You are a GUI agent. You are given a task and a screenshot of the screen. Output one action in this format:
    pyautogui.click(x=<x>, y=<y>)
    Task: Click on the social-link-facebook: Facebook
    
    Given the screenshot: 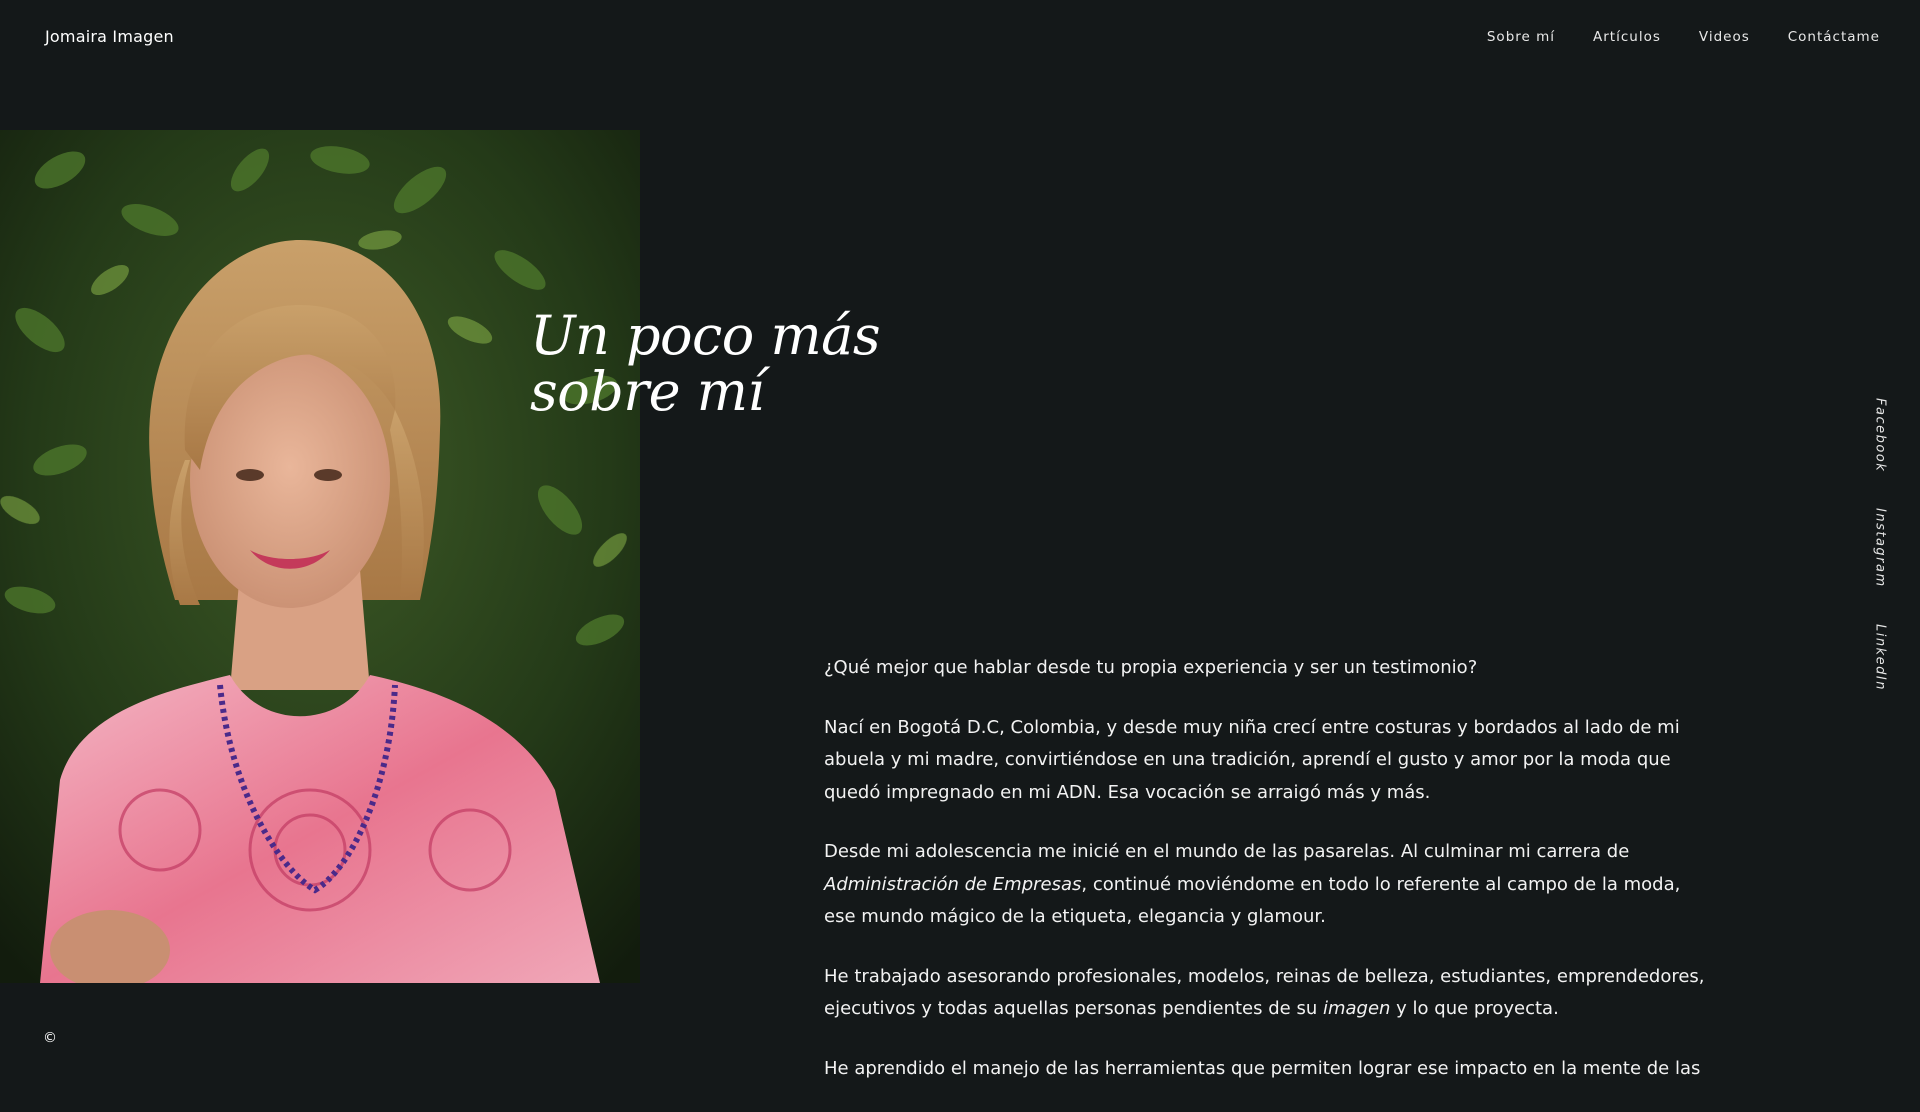 What is the action you would take?
    pyautogui.click(x=1880, y=435)
    